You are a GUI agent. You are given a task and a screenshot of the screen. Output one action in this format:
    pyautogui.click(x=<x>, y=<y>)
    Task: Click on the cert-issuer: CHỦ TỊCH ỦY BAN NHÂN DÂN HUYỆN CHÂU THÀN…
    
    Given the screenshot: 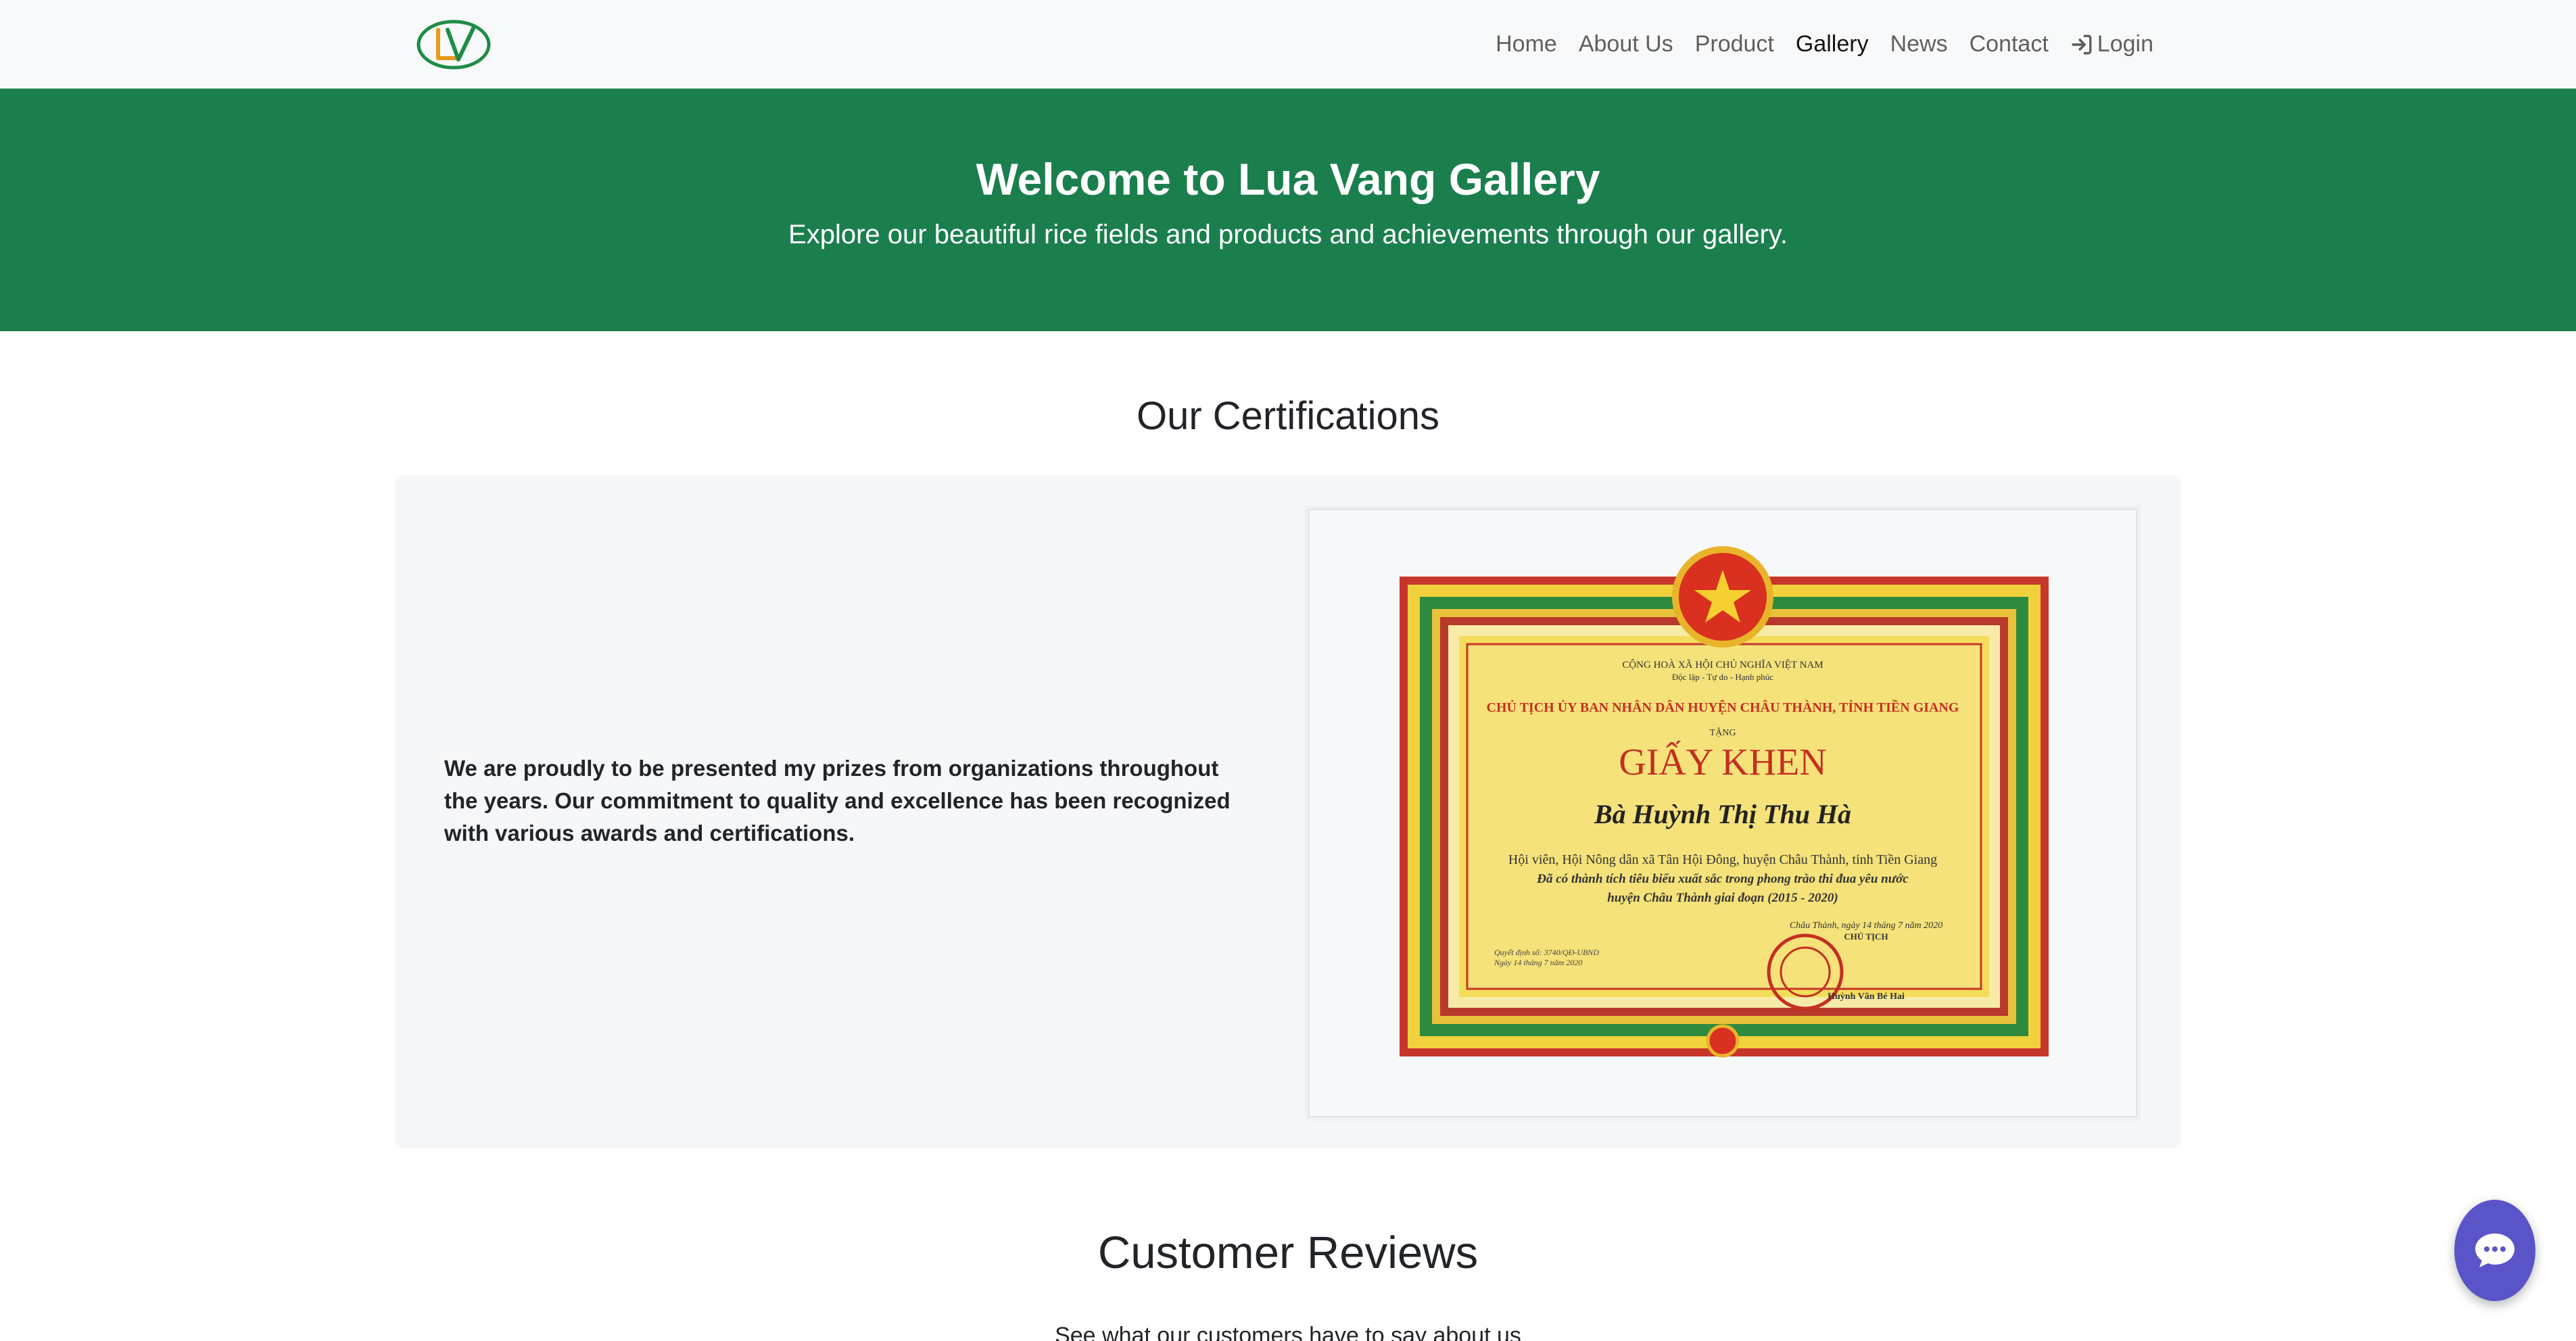 What is the action you would take?
    pyautogui.click(x=1723, y=707)
    